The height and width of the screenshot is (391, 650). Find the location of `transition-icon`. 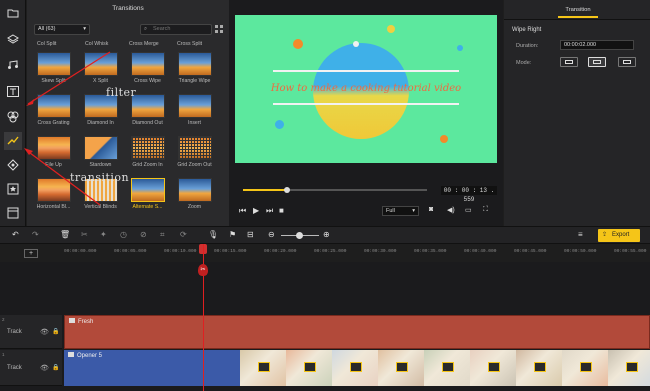

transition-icon is located at coordinates (13, 141).